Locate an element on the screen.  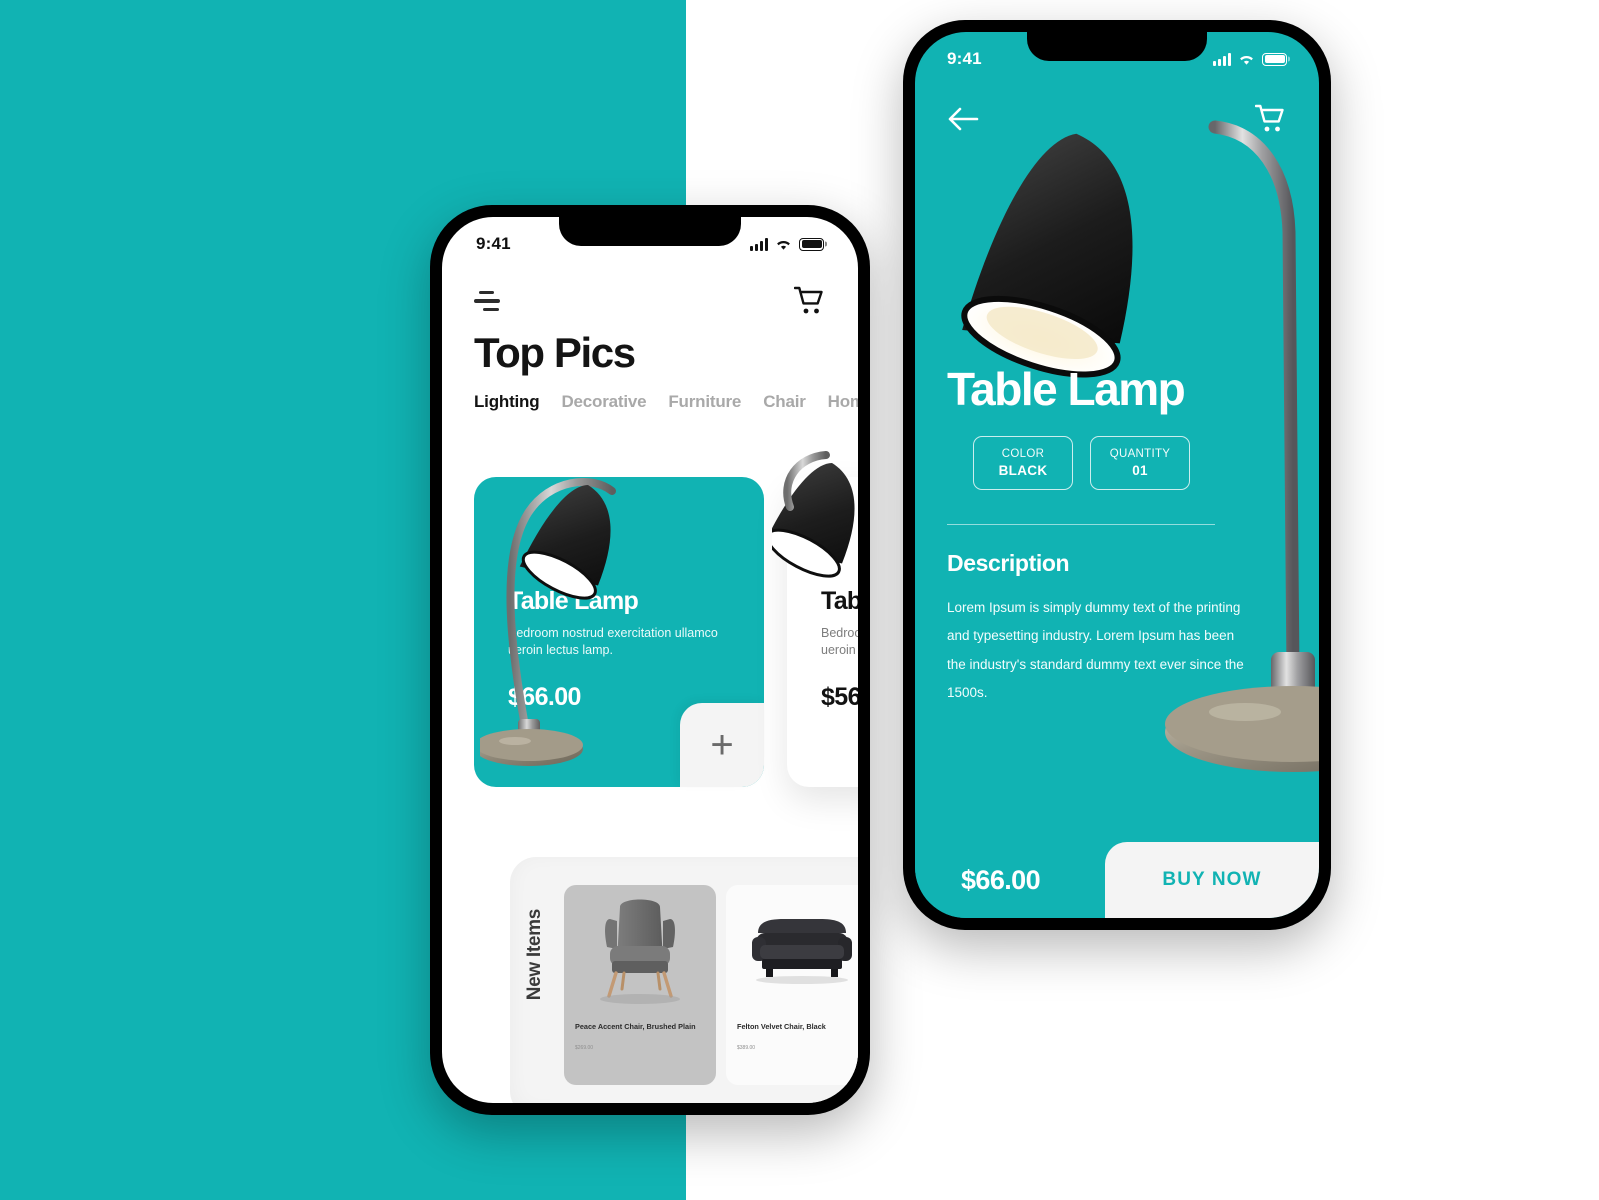
product-specs: COLOR BLACK QUANTITY 01 is located at coordinates (1081, 463).